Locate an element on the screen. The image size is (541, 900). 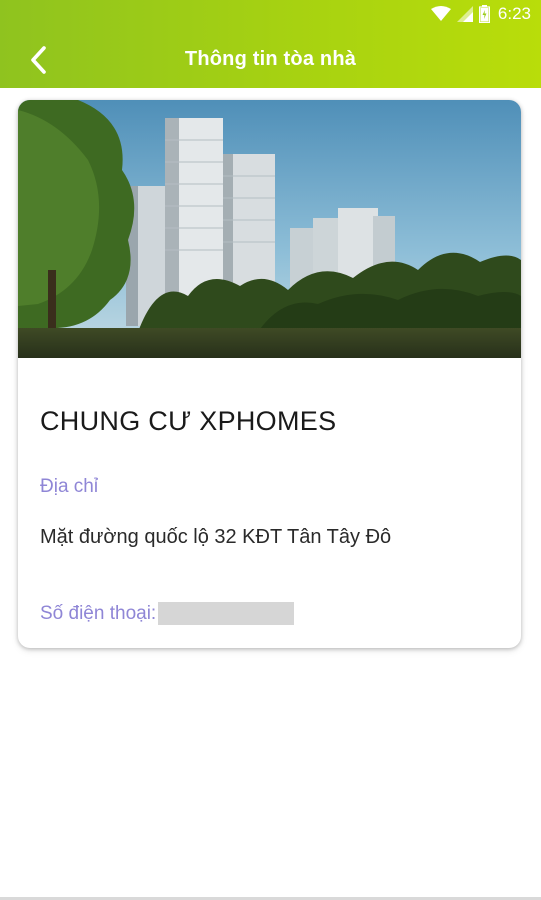
status-bar: 6:23 is located at coordinates (270, 14).